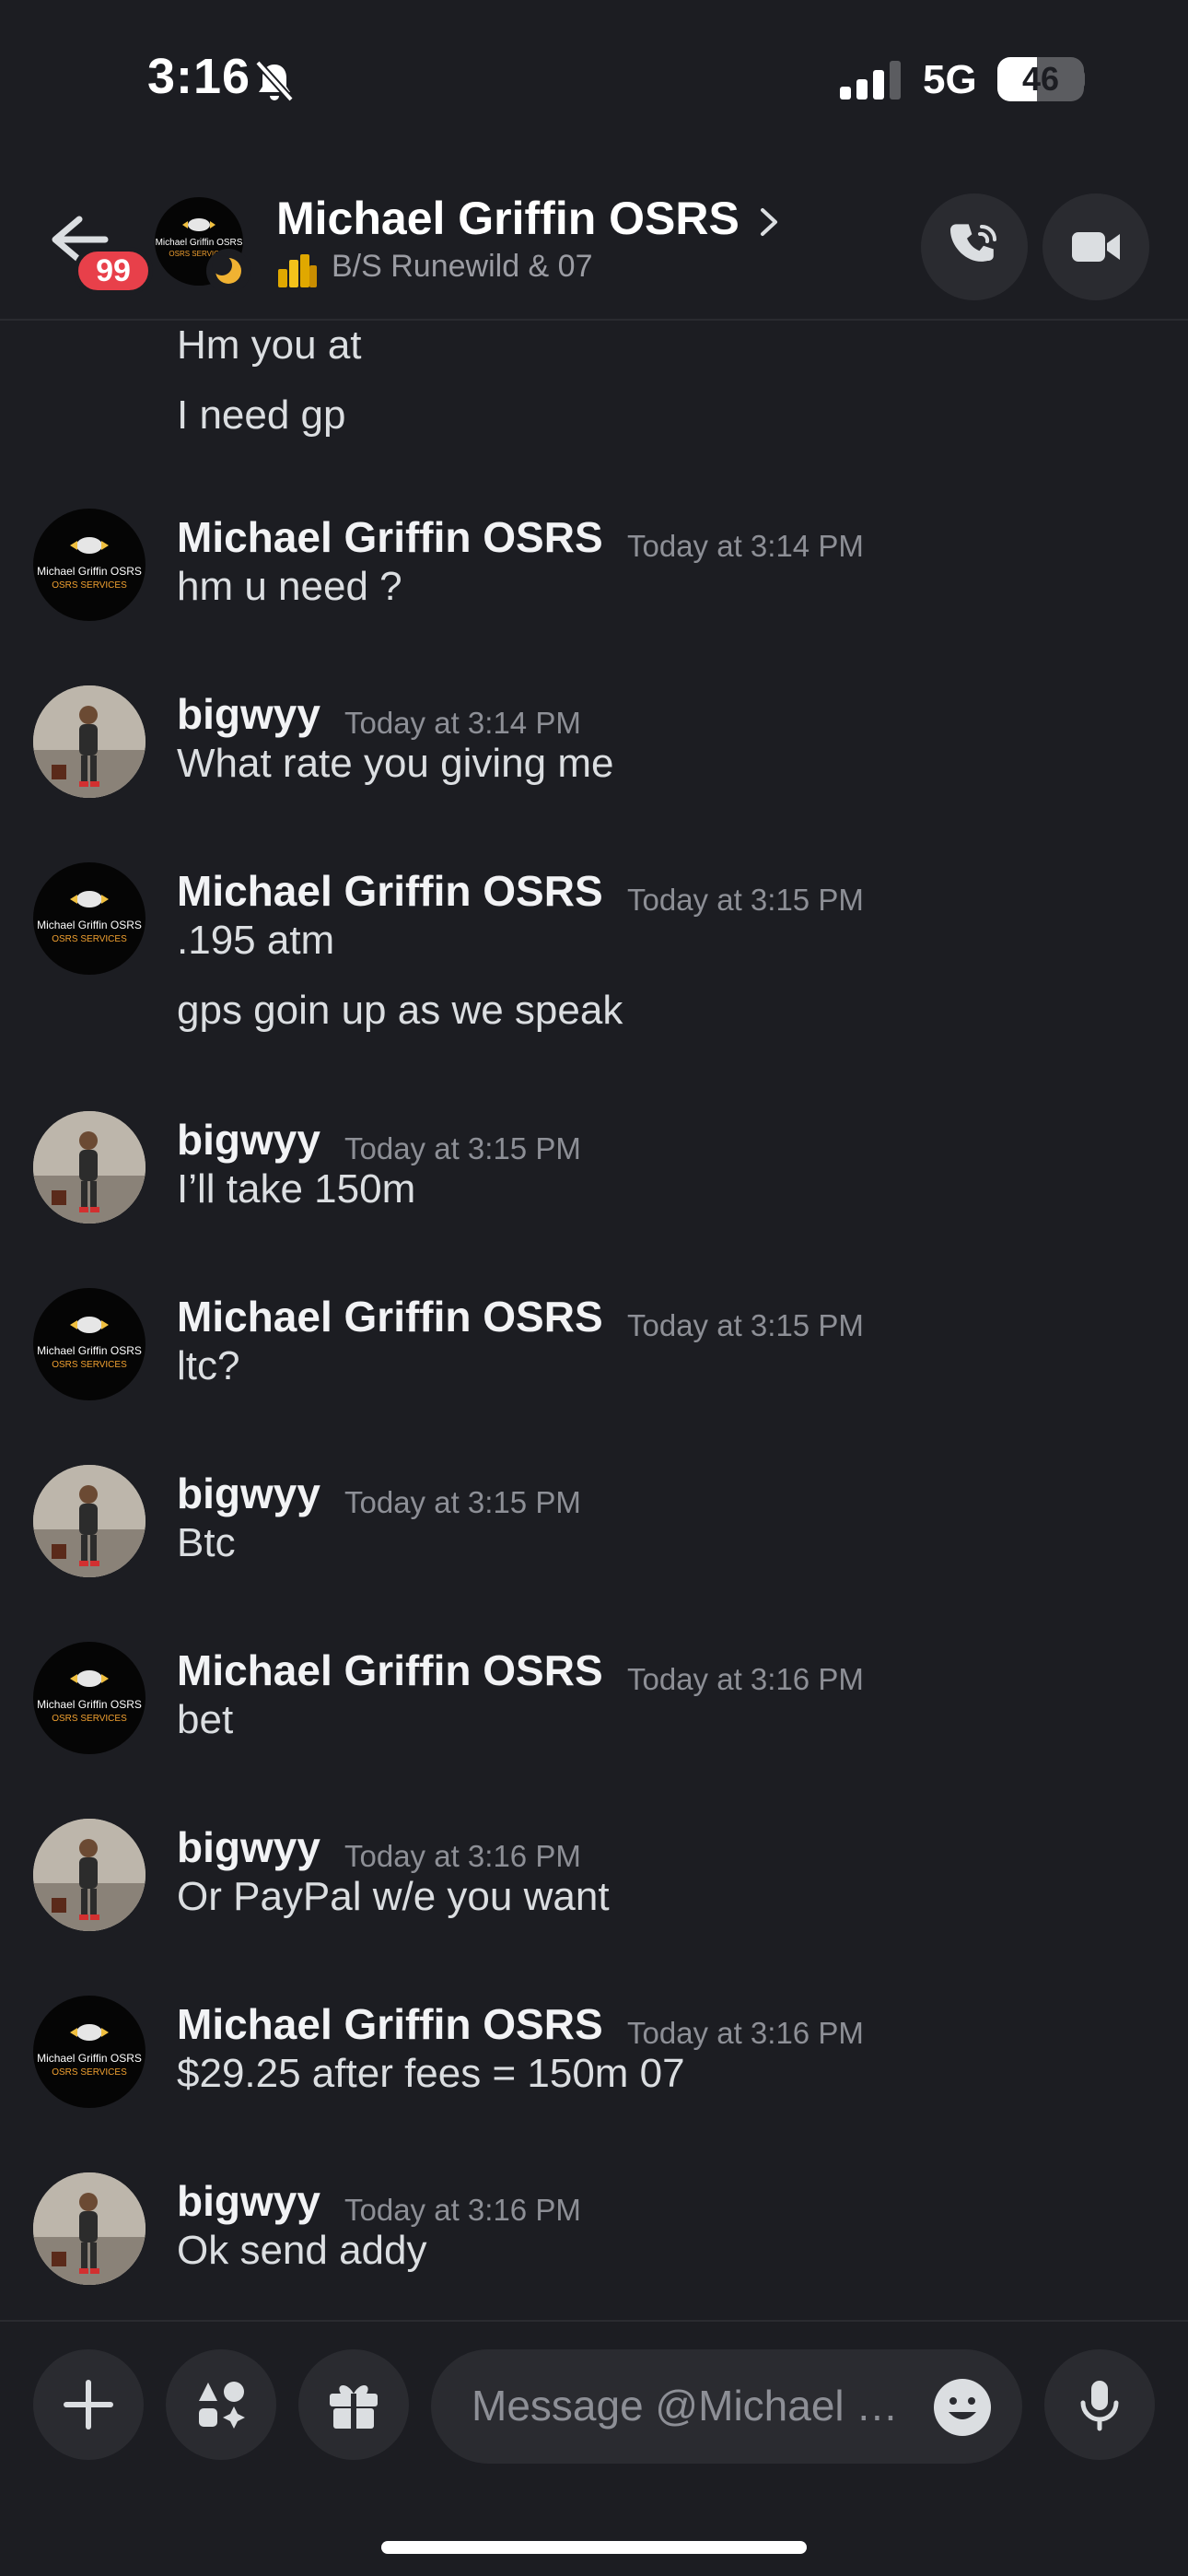 The width and height of the screenshot is (1188, 2576). I want to click on header-avatar-line1: Michael Griffin OSRS, so click(199, 243).